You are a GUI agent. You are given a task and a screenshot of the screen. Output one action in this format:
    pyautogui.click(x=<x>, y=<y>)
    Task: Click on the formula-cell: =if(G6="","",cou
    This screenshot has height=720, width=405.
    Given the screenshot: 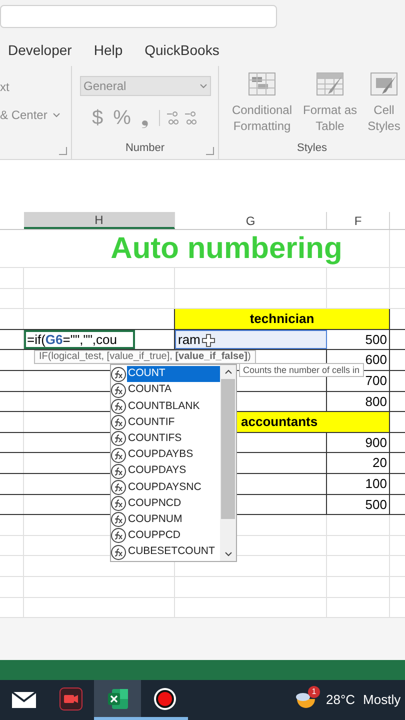 What is the action you would take?
    pyautogui.click(x=79, y=340)
    